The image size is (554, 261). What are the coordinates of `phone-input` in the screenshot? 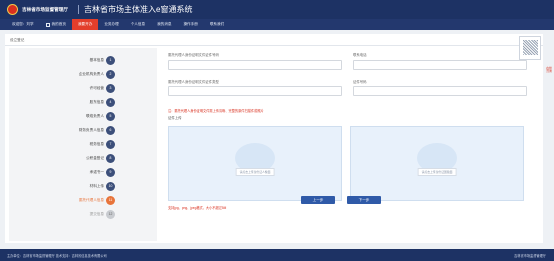 It's located at (440, 65).